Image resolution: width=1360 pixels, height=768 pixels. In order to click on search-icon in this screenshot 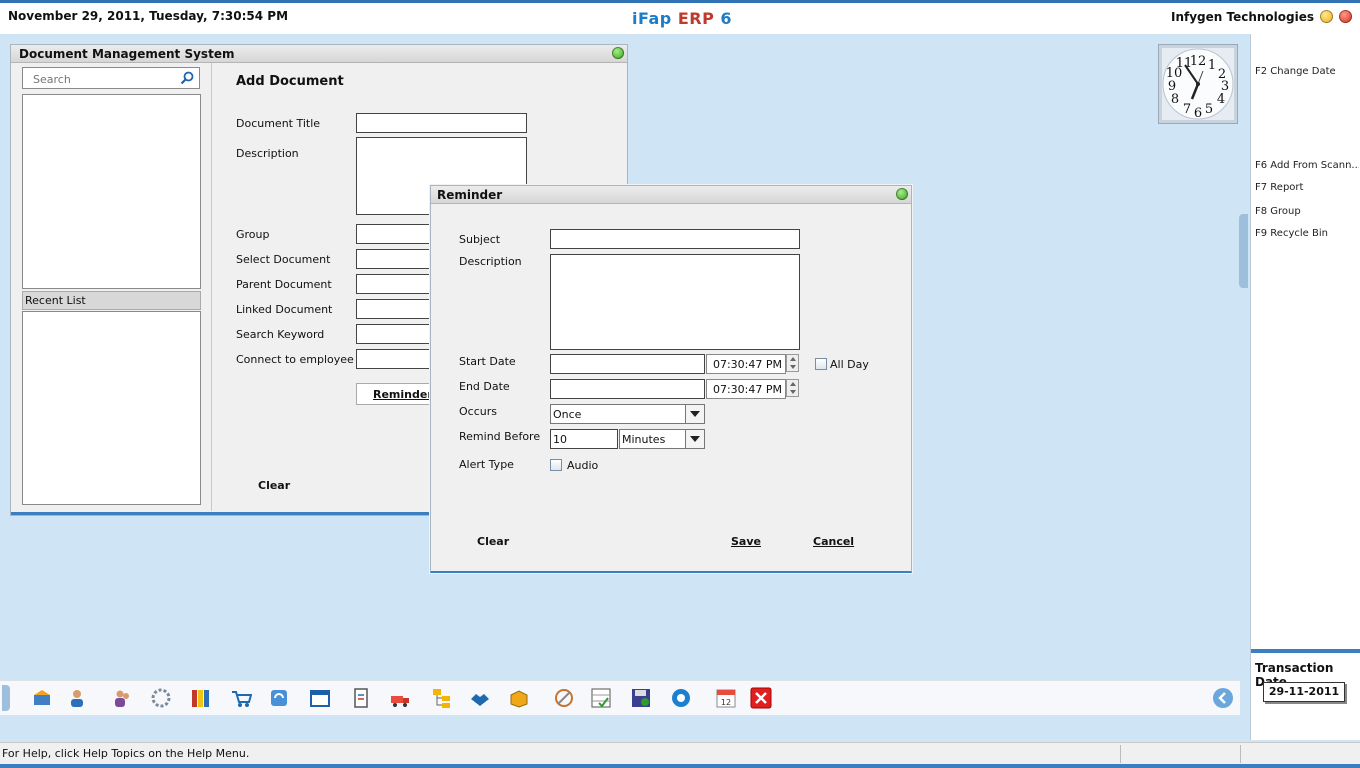, I will do `click(187, 78)`.